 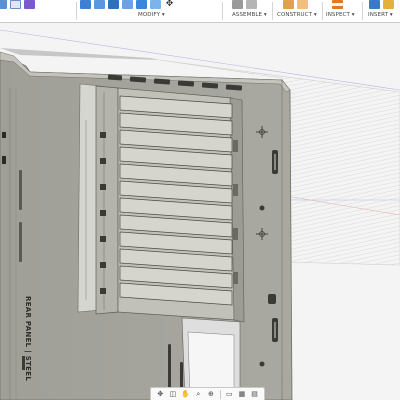 What do you see at coordinates (99, 4) in the screenshot?
I see `fillet-icon` at bounding box center [99, 4].